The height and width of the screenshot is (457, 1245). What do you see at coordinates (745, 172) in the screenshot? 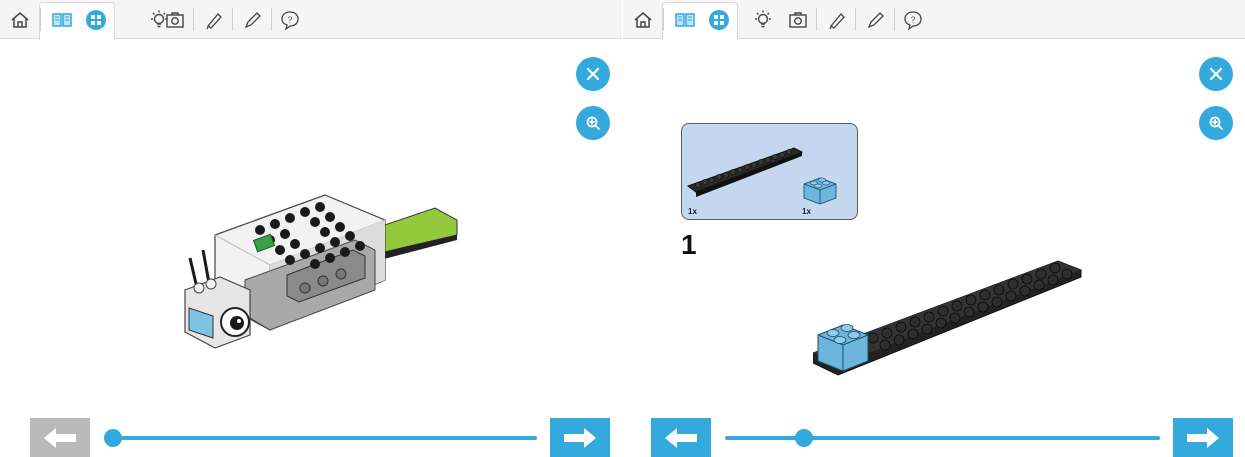
I see `black-plate-part-image` at bounding box center [745, 172].